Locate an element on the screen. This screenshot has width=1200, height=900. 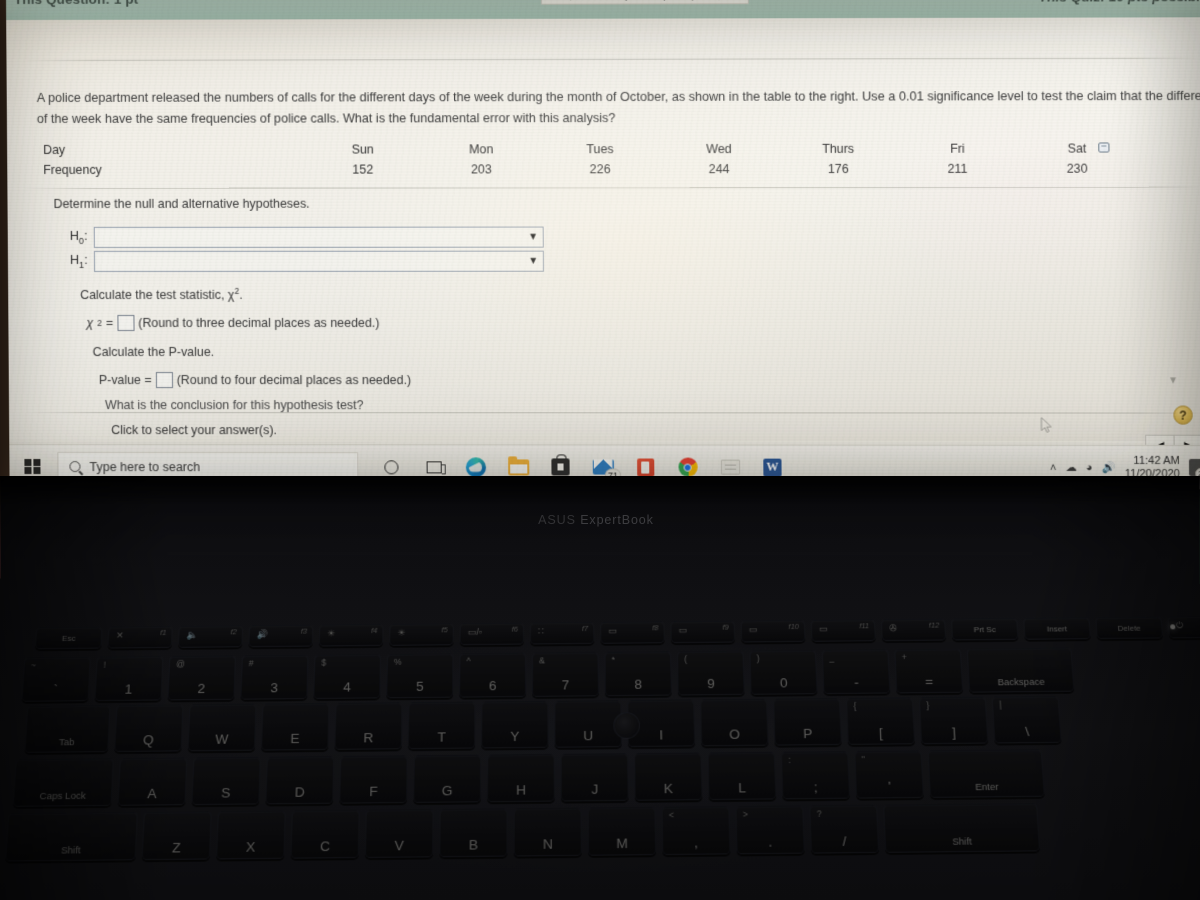
key-letter-S: S is located at coordinates (226, 781).